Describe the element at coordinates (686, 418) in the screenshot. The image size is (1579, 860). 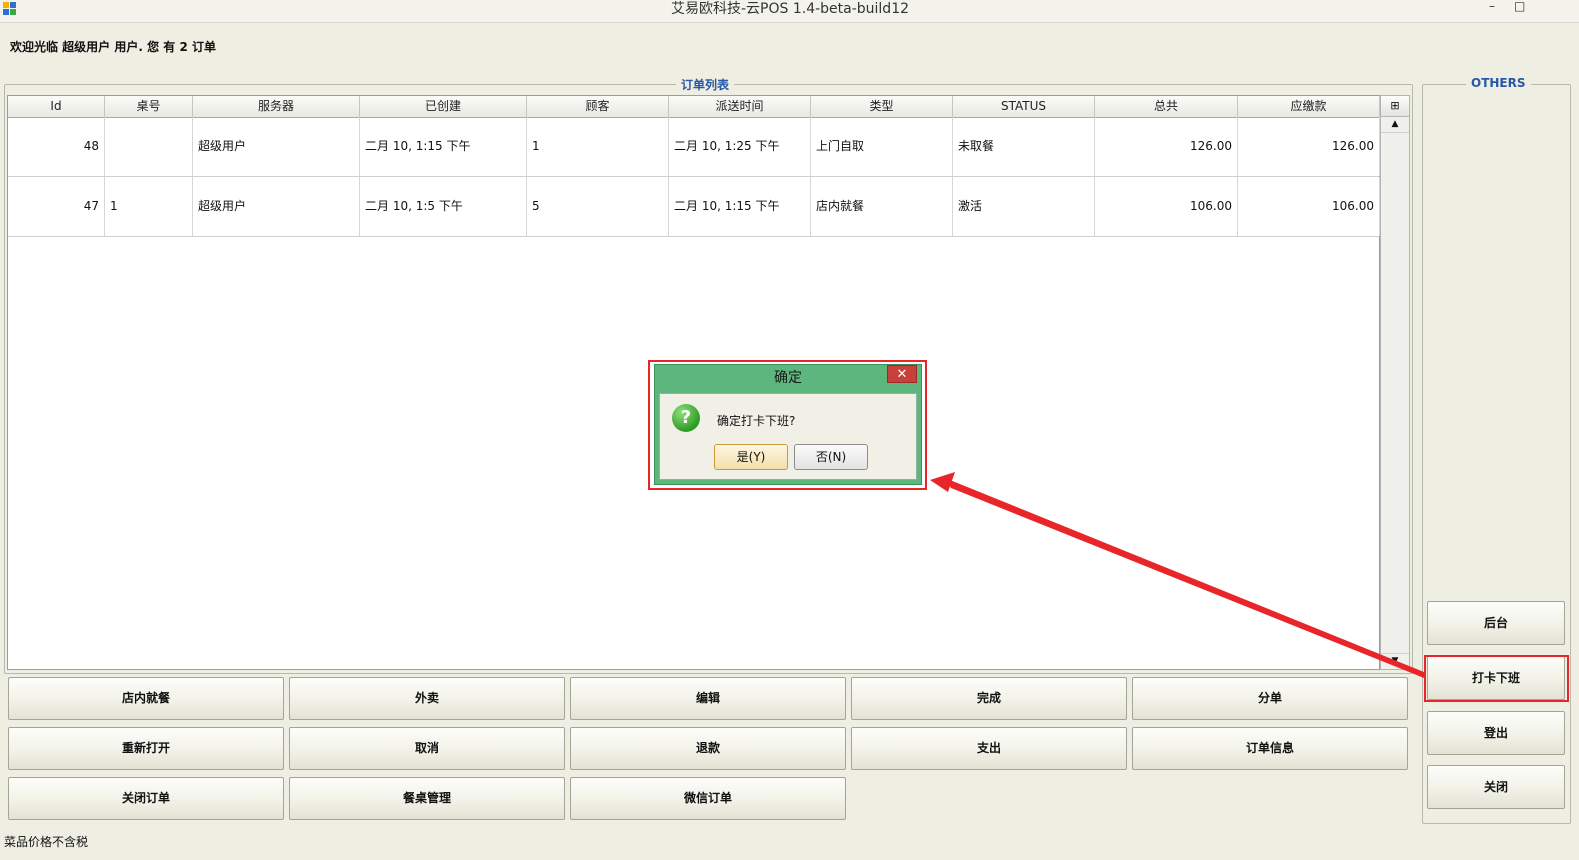
I see `question-icon: ?` at that location.